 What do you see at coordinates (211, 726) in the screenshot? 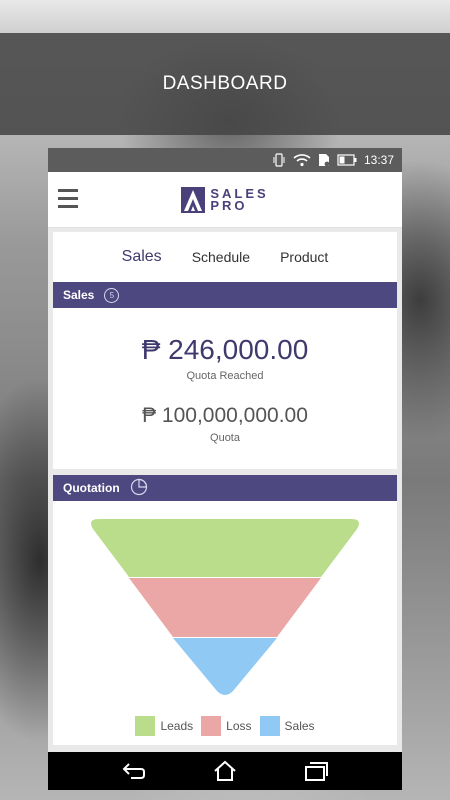
I see `legend-swatch-loss` at bounding box center [211, 726].